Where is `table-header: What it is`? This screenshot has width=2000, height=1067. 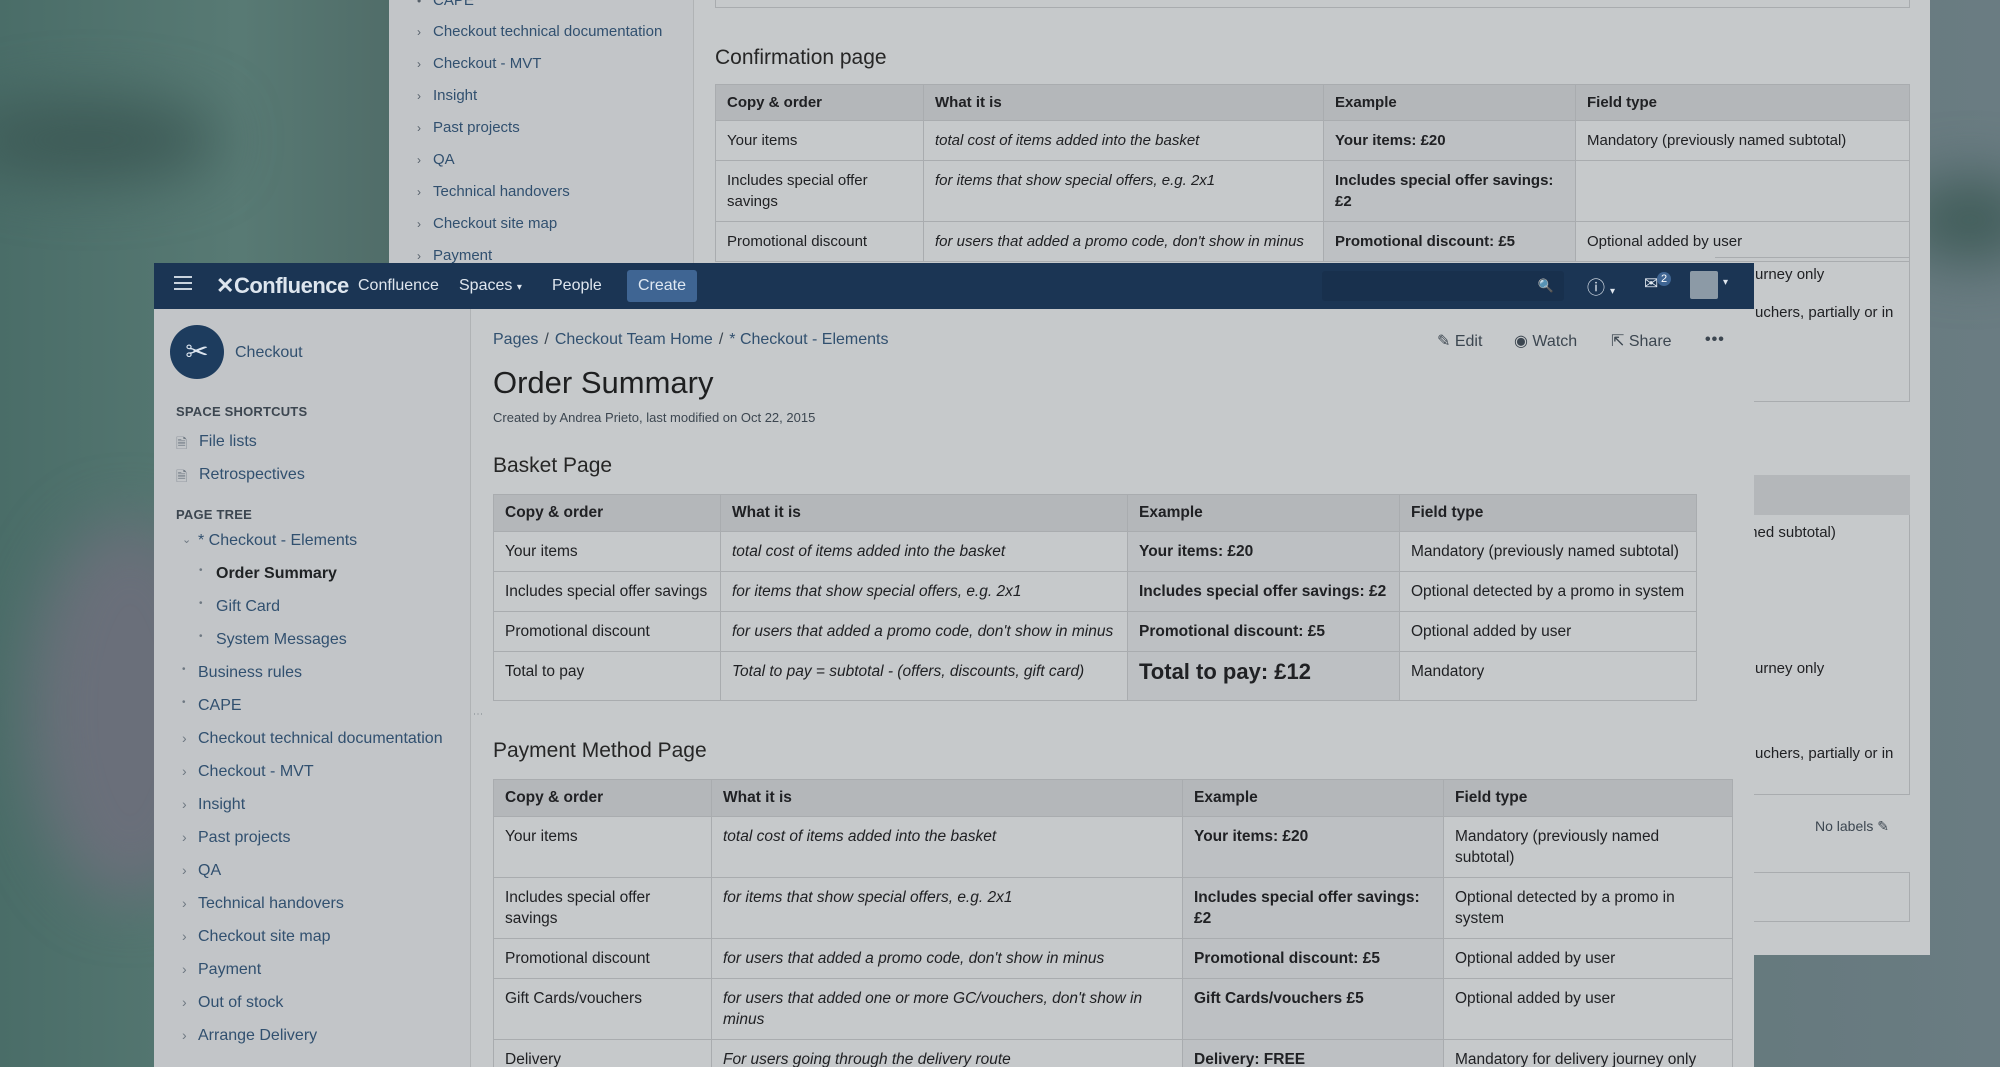 table-header: What it is is located at coordinates (924, 513).